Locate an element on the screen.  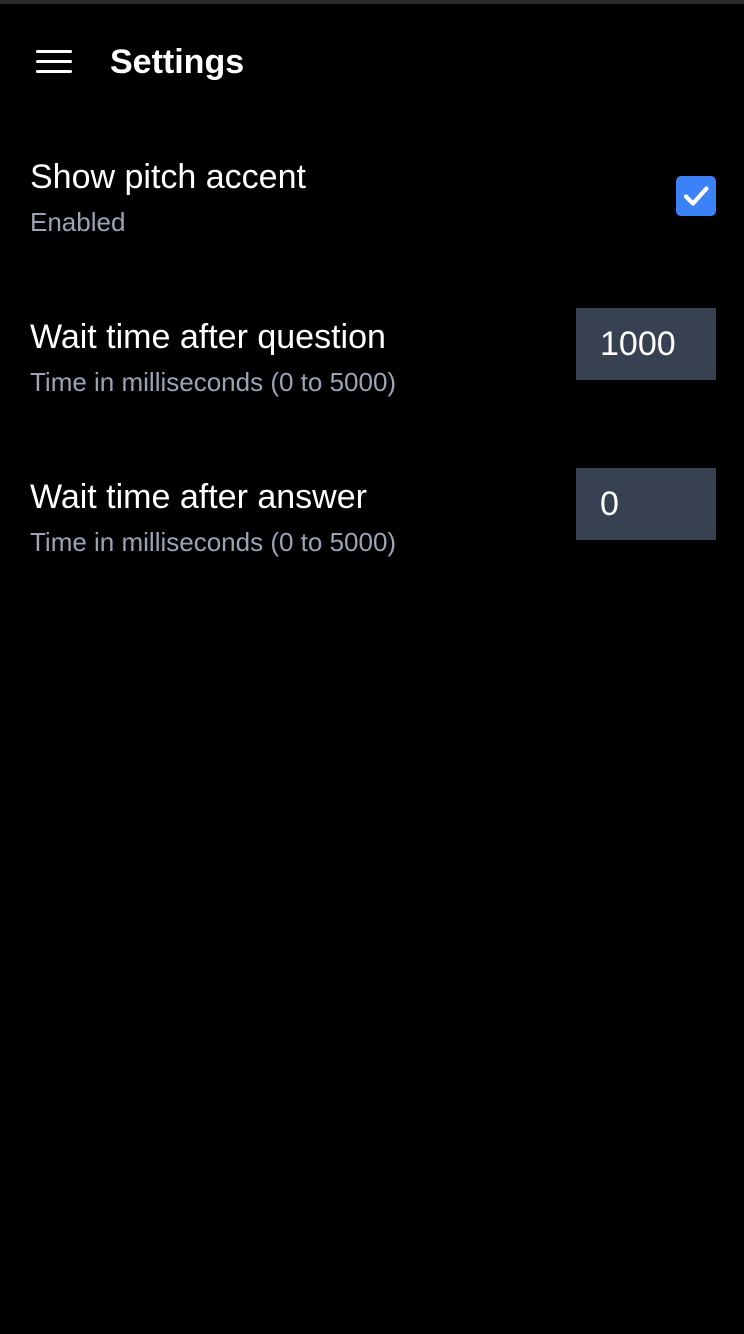
pitch-accent-checkbox is located at coordinates (696, 196).